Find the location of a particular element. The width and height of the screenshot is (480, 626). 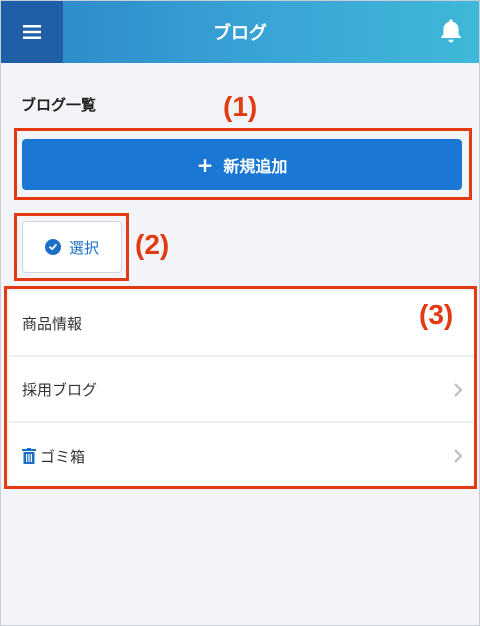

app-header: ブログ is located at coordinates (240, 32).